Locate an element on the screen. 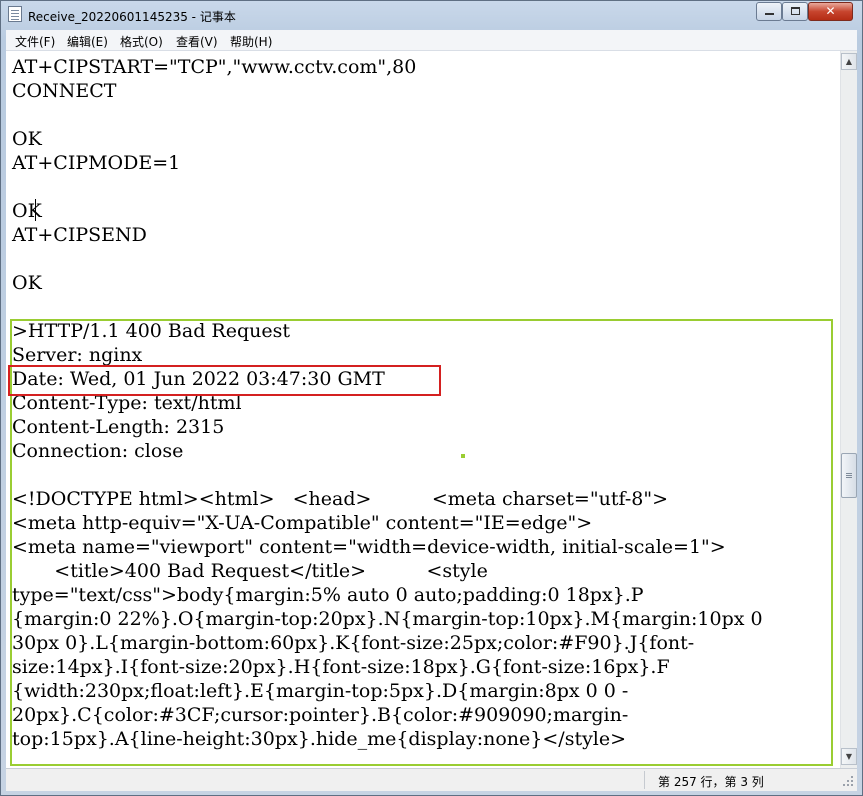 The width and height of the screenshot is (863, 796). grip-icon is located at coordinates (849, 473).